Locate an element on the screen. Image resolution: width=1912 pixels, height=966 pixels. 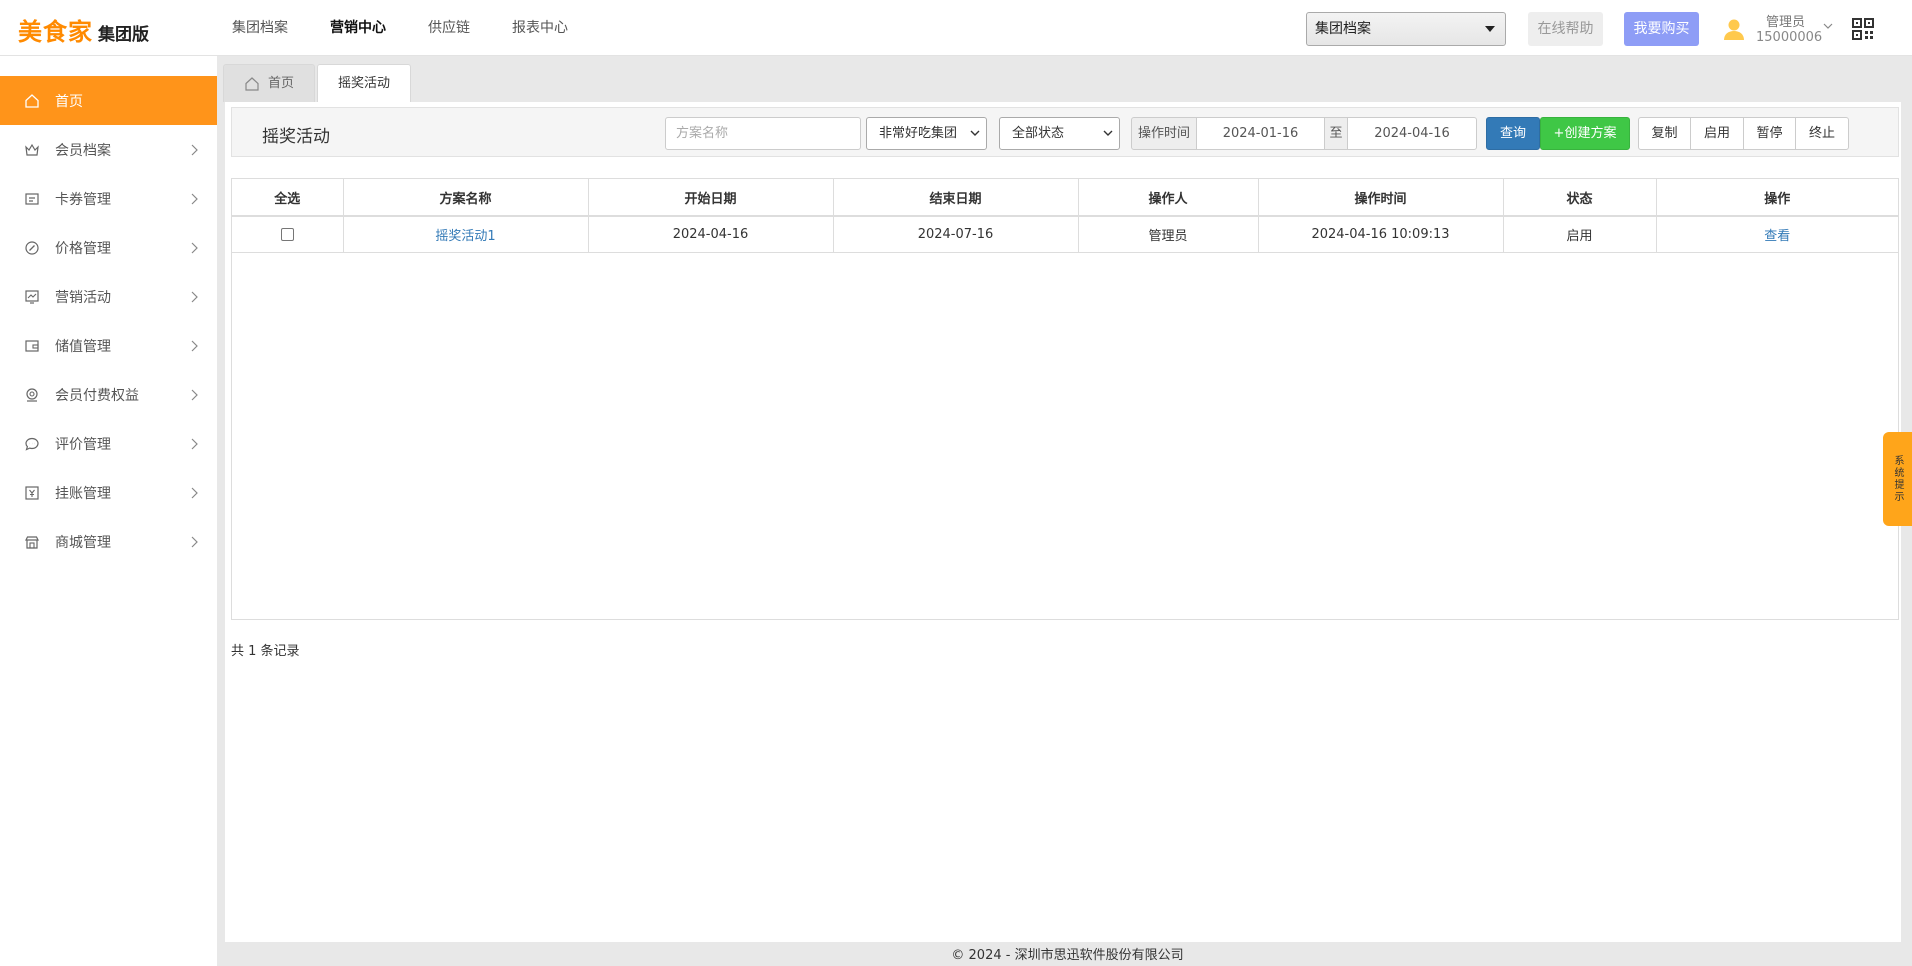
operation-time-cell: 2024-04-16 10:09:13 is located at coordinates (1381, 234).